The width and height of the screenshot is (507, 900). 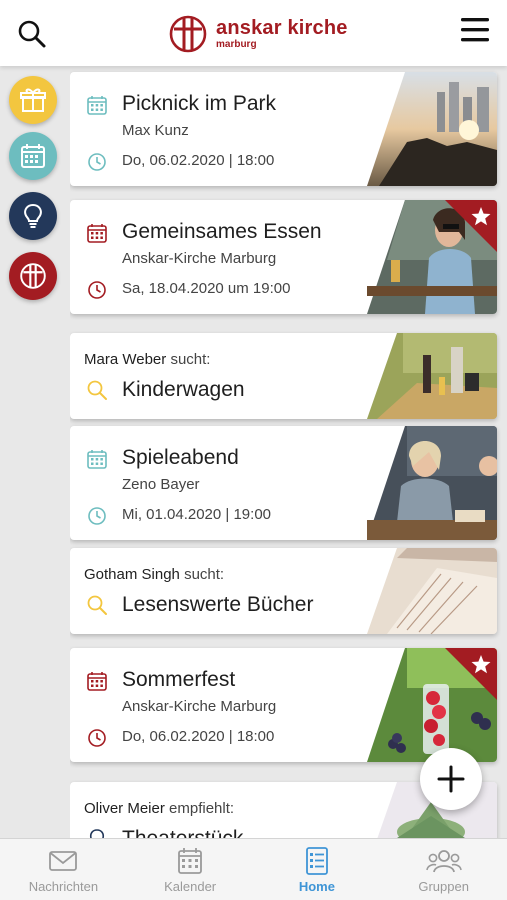 I want to click on group-icon, so click(x=443, y=861).